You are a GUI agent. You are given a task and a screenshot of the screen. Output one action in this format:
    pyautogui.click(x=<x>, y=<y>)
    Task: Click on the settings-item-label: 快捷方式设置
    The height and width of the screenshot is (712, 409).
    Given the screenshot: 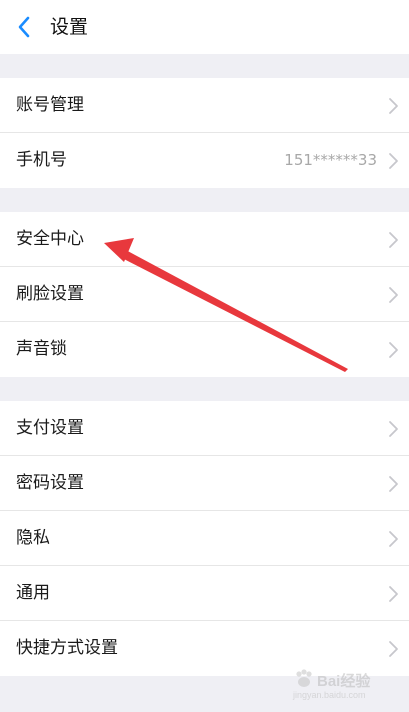 What is the action you would take?
    pyautogui.click(x=67, y=648)
    